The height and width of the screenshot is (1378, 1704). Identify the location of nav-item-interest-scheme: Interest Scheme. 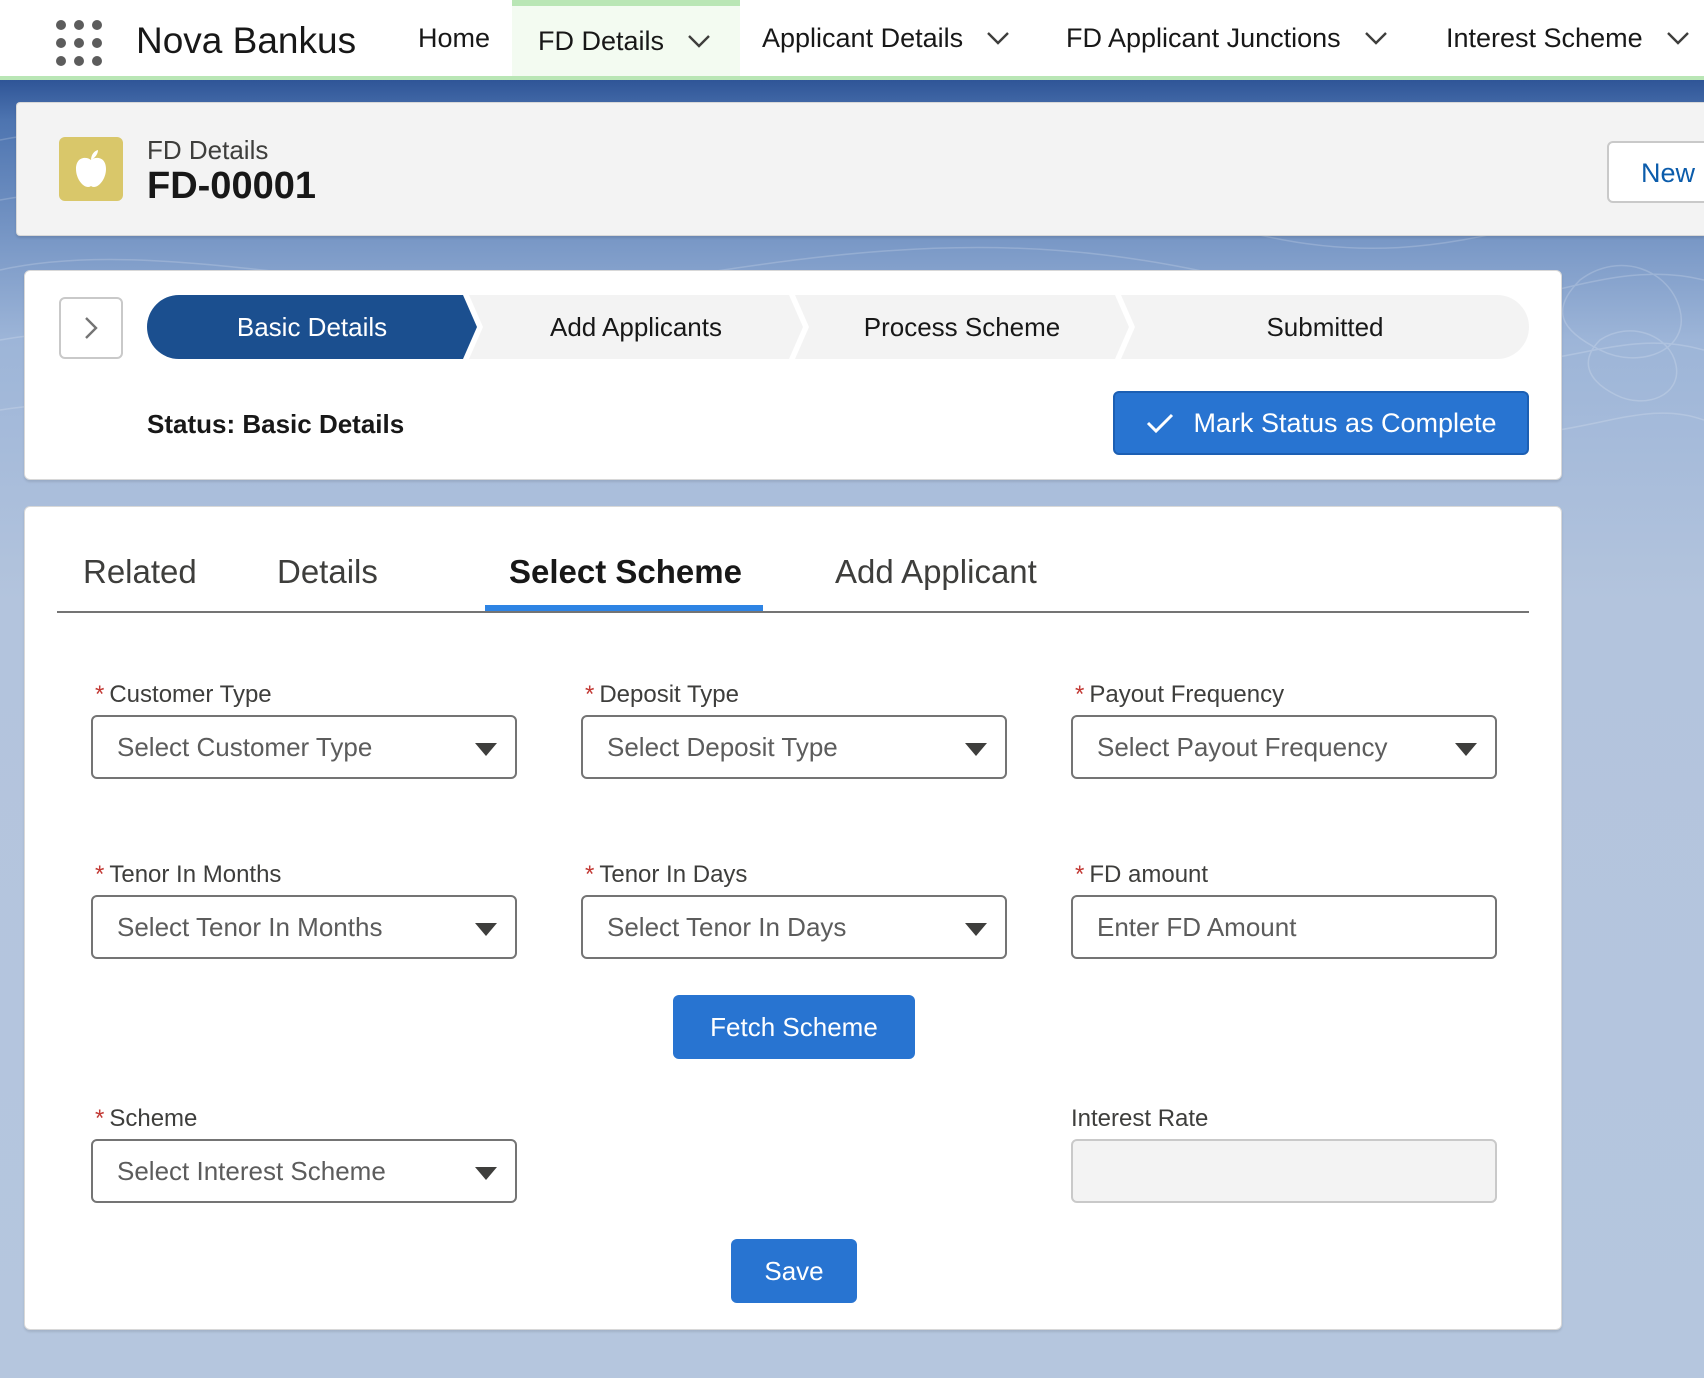
(1568, 38).